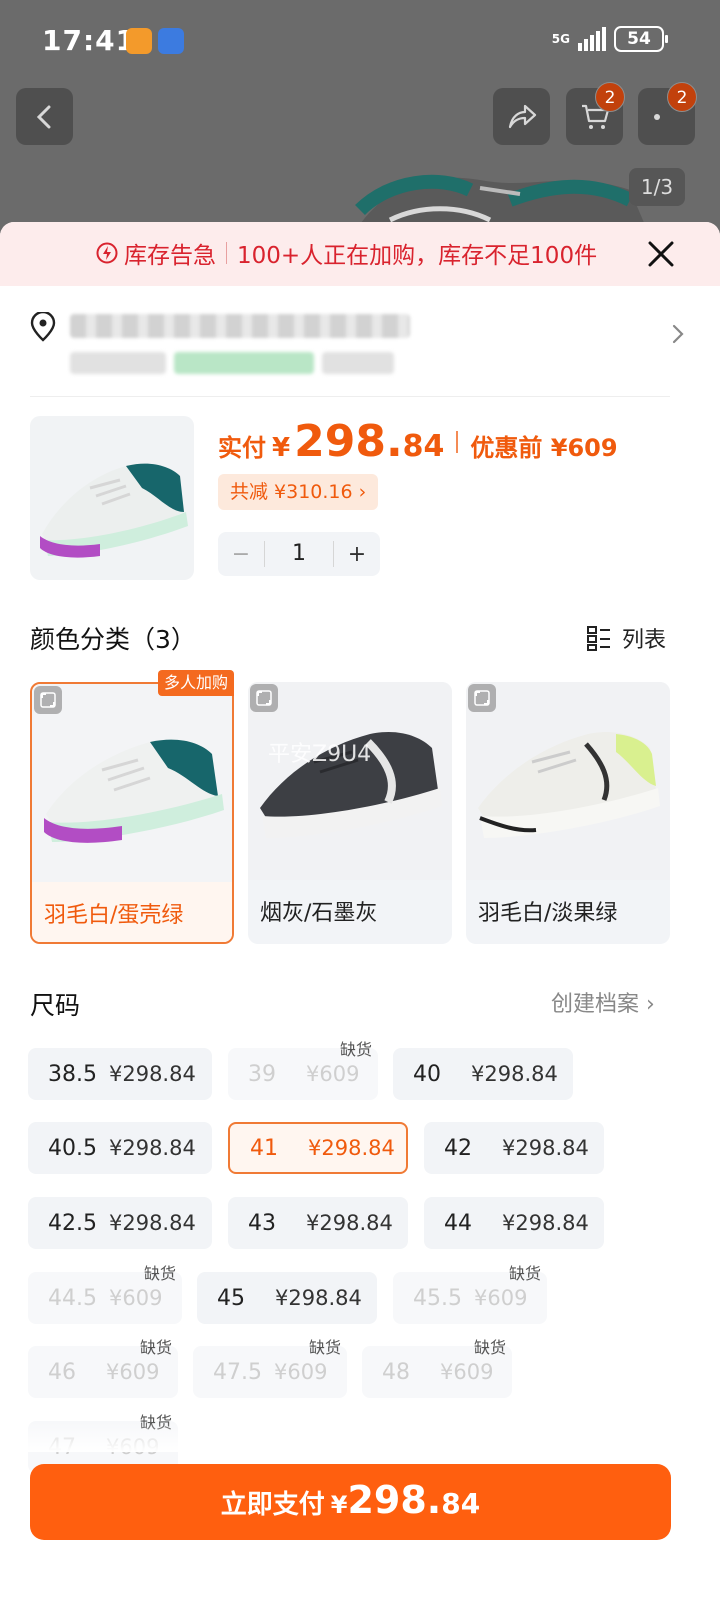  Describe the element at coordinates (237, 1372) in the screenshot. I see `size-label: 47.5` at that location.